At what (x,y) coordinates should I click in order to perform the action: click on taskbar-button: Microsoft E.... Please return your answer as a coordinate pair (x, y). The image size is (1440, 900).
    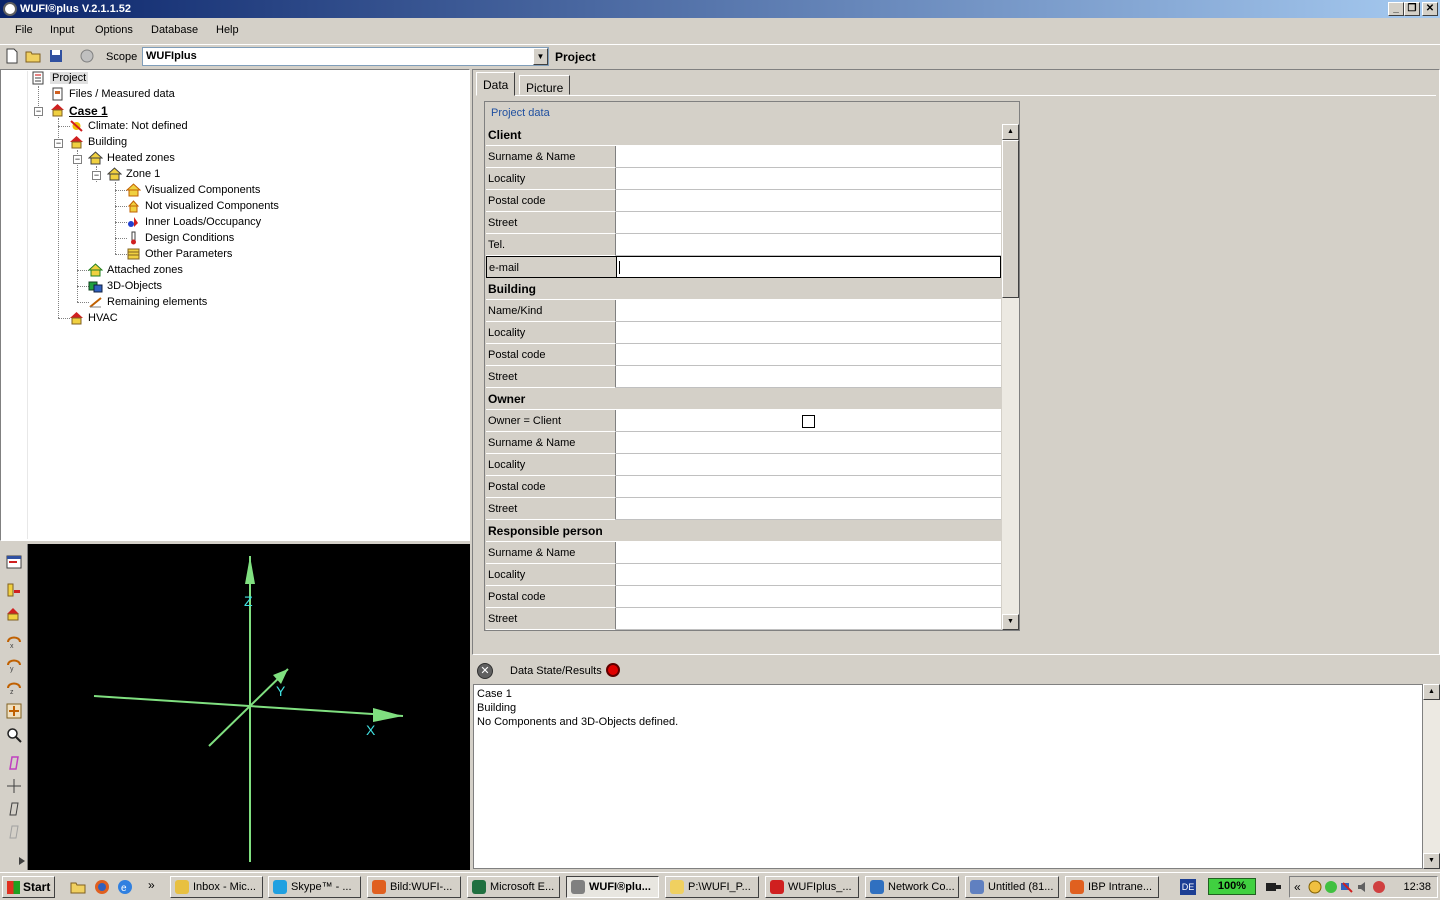
    Looking at the image, I should click on (513, 887).